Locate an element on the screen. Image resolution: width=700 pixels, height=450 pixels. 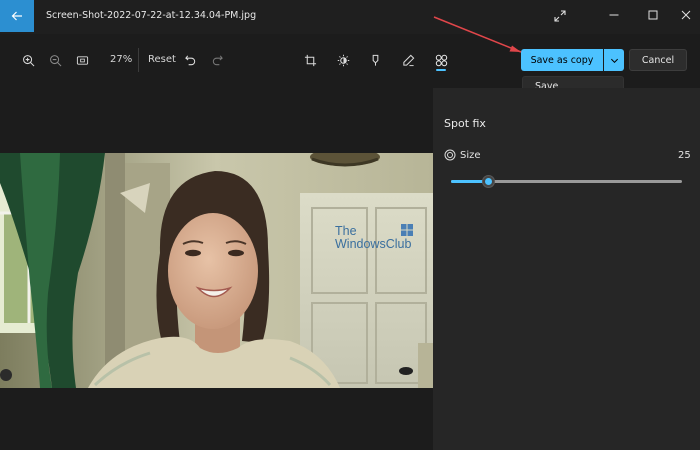
zoom-level: 27% is located at coordinates (121, 59).